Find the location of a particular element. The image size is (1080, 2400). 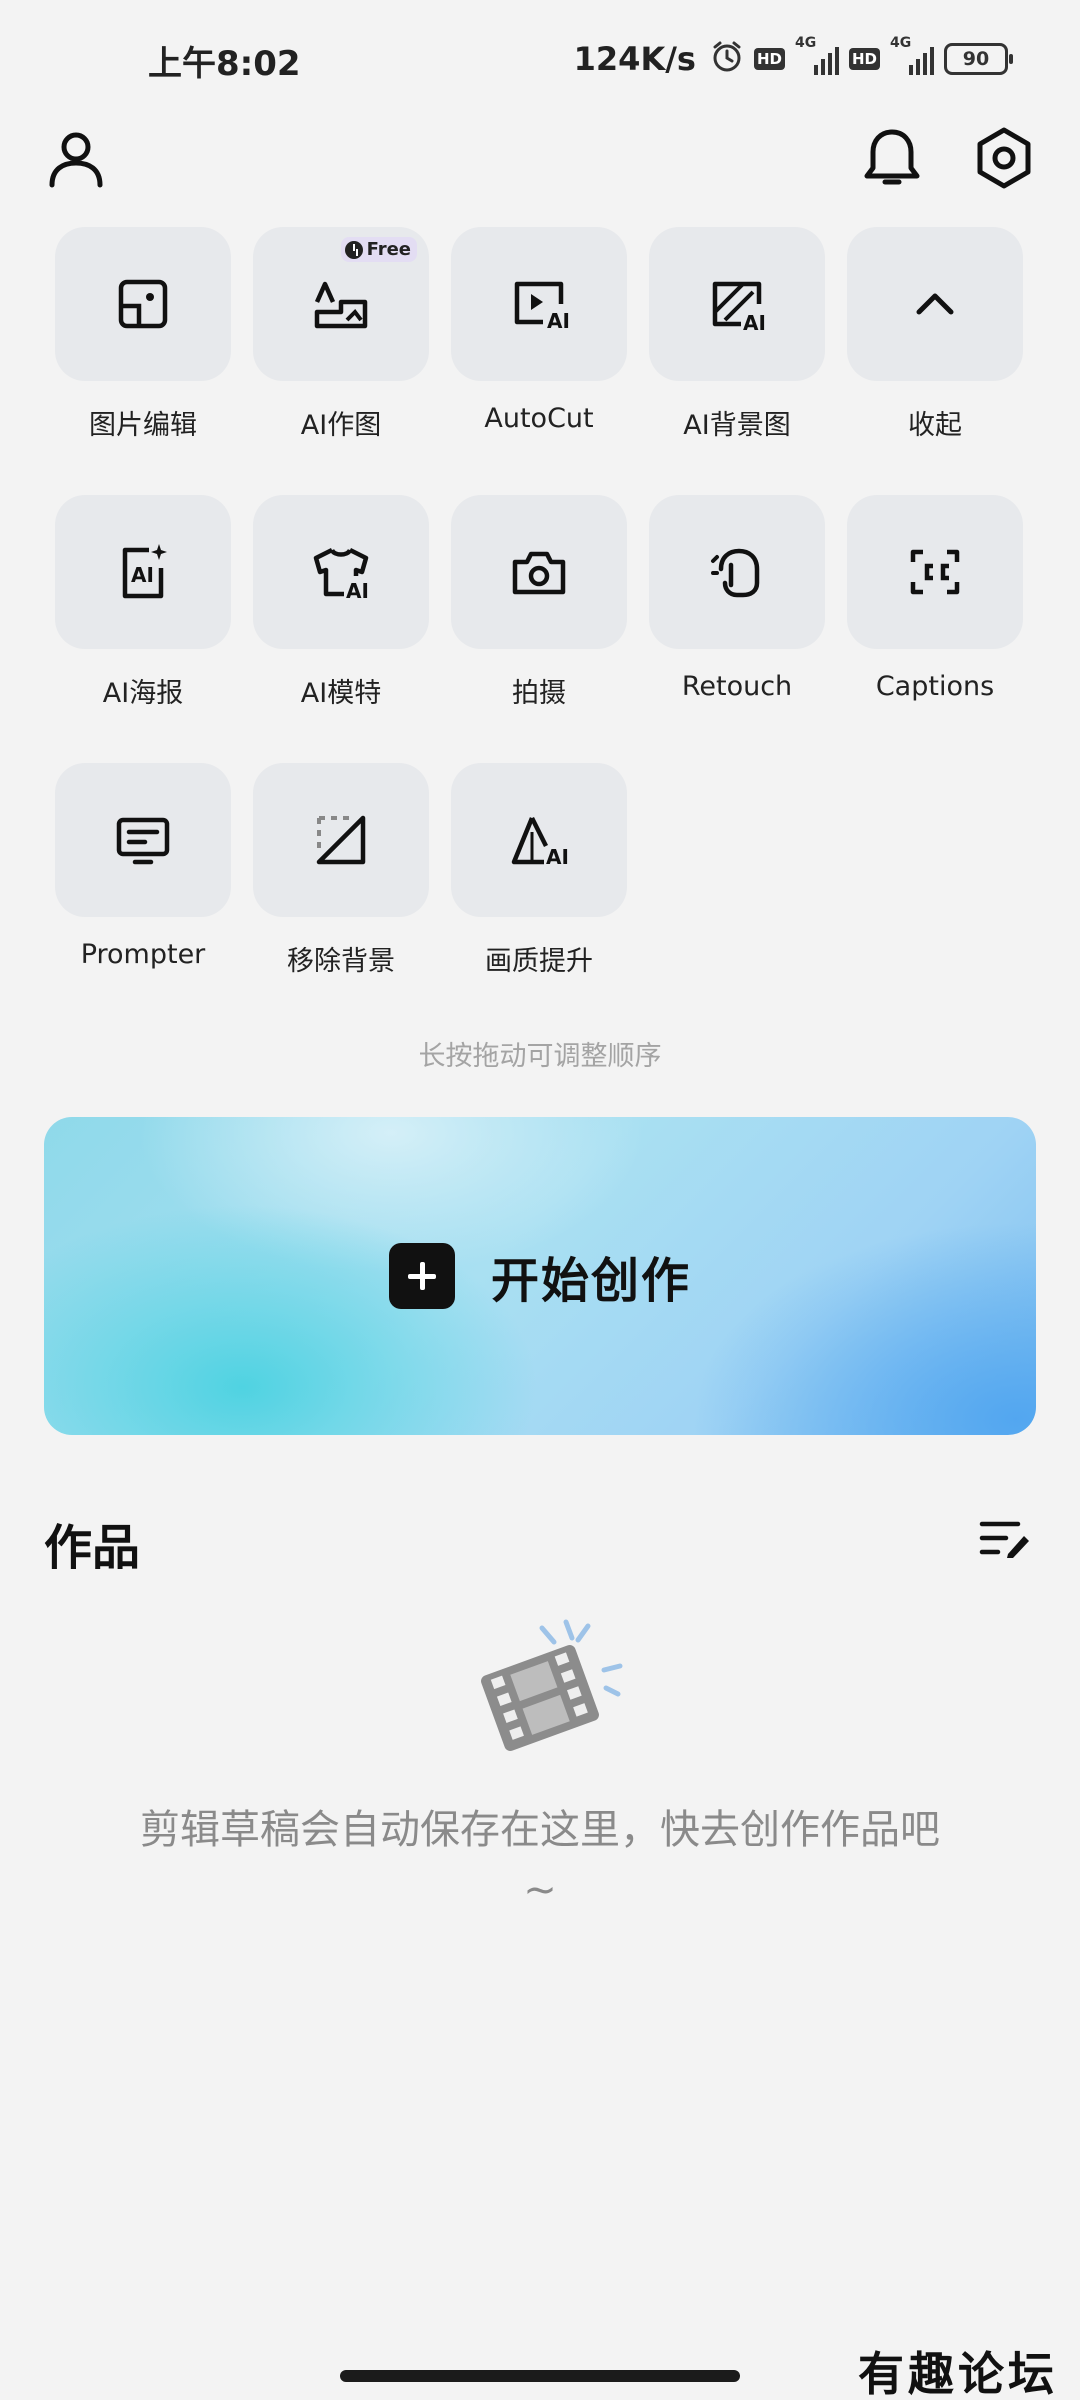

tool-label: 画质提升 is located at coordinates (539, 961).